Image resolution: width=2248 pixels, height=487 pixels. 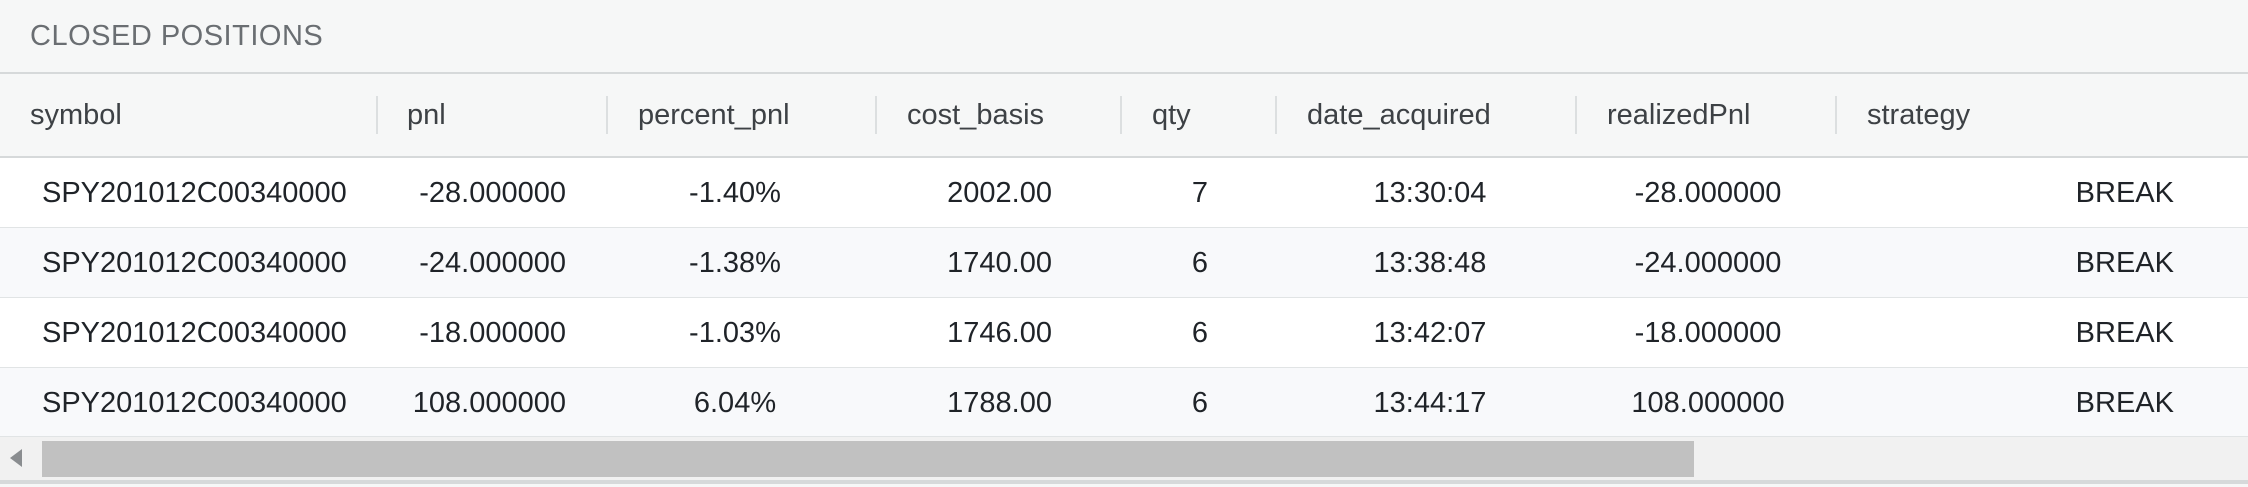 What do you see at coordinates (999, 402) in the screenshot?
I see `cell-cost-basis: 1788.00` at bounding box center [999, 402].